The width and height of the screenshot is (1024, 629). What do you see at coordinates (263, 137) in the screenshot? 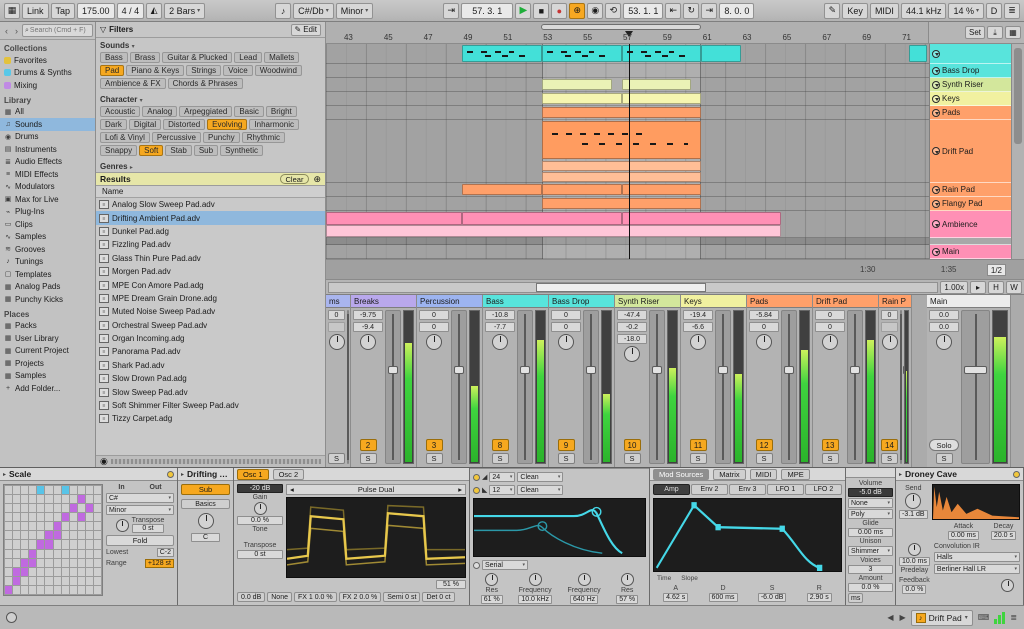
I see `filter-tag: Rhythmic` at bounding box center [263, 137].